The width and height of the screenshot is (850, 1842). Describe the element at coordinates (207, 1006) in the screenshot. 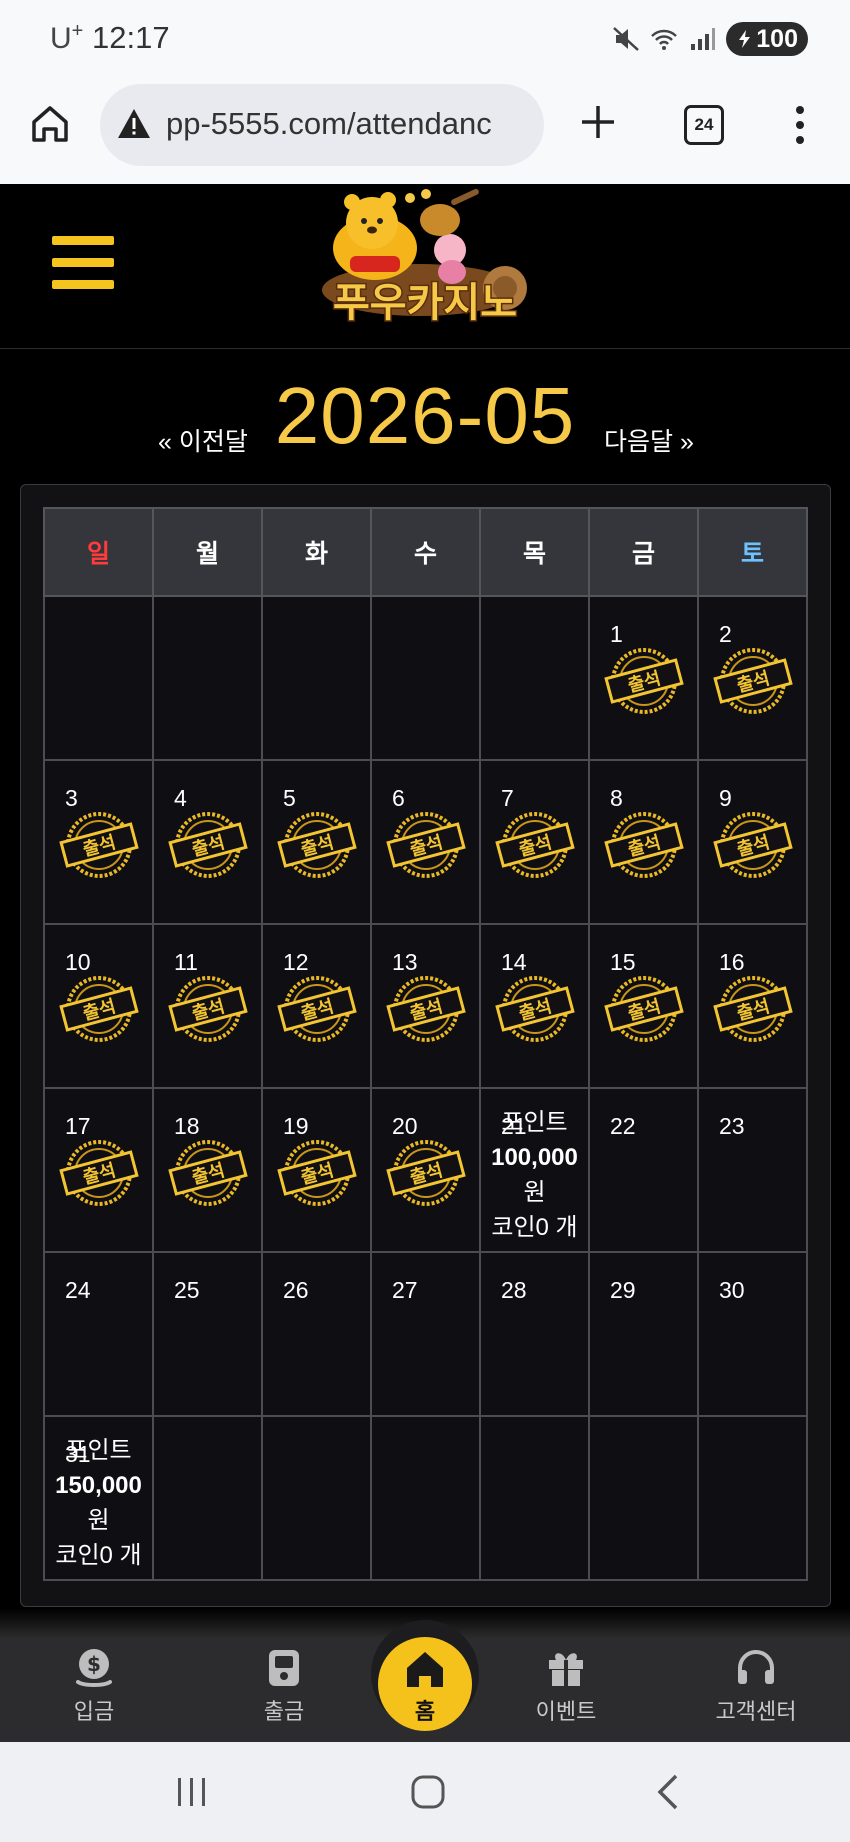

I see `calendar-day-cell: 11 출석` at that location.